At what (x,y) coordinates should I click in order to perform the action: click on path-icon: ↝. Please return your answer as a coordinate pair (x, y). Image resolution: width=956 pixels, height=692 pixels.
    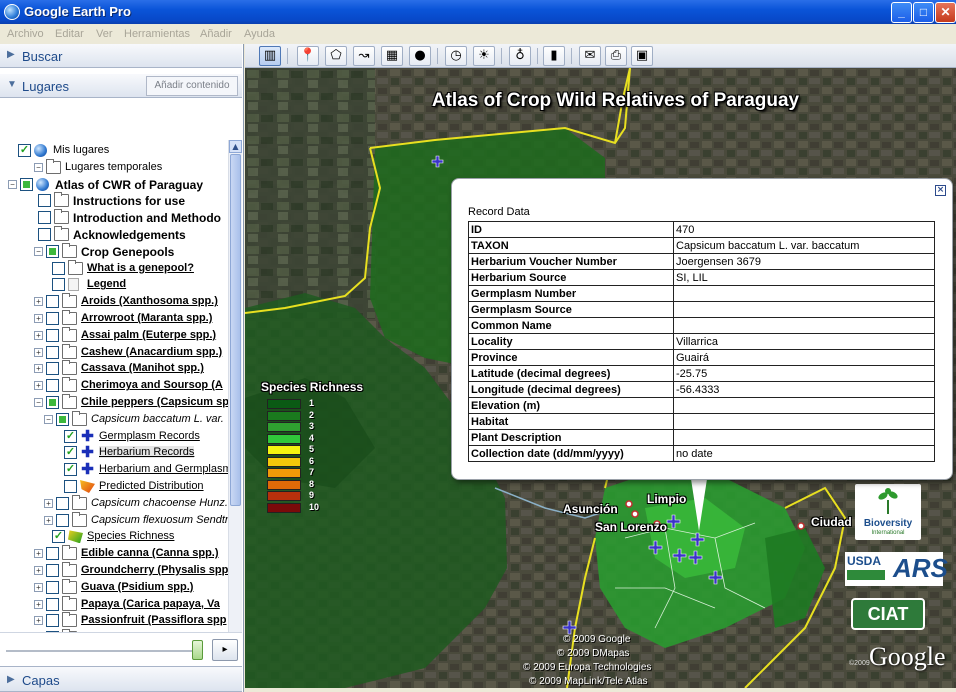
    Looking at the image, I should click on (364, 56).